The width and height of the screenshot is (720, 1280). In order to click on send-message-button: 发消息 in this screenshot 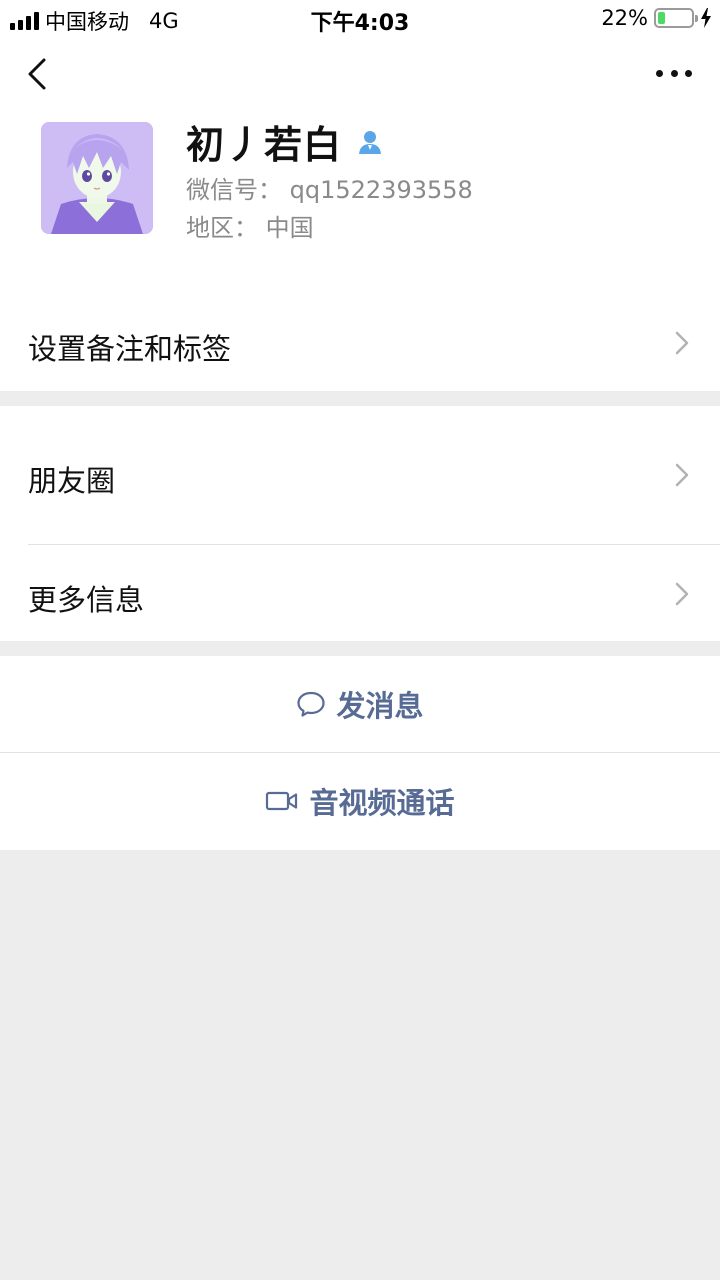, I will do `click(360, 704)`.